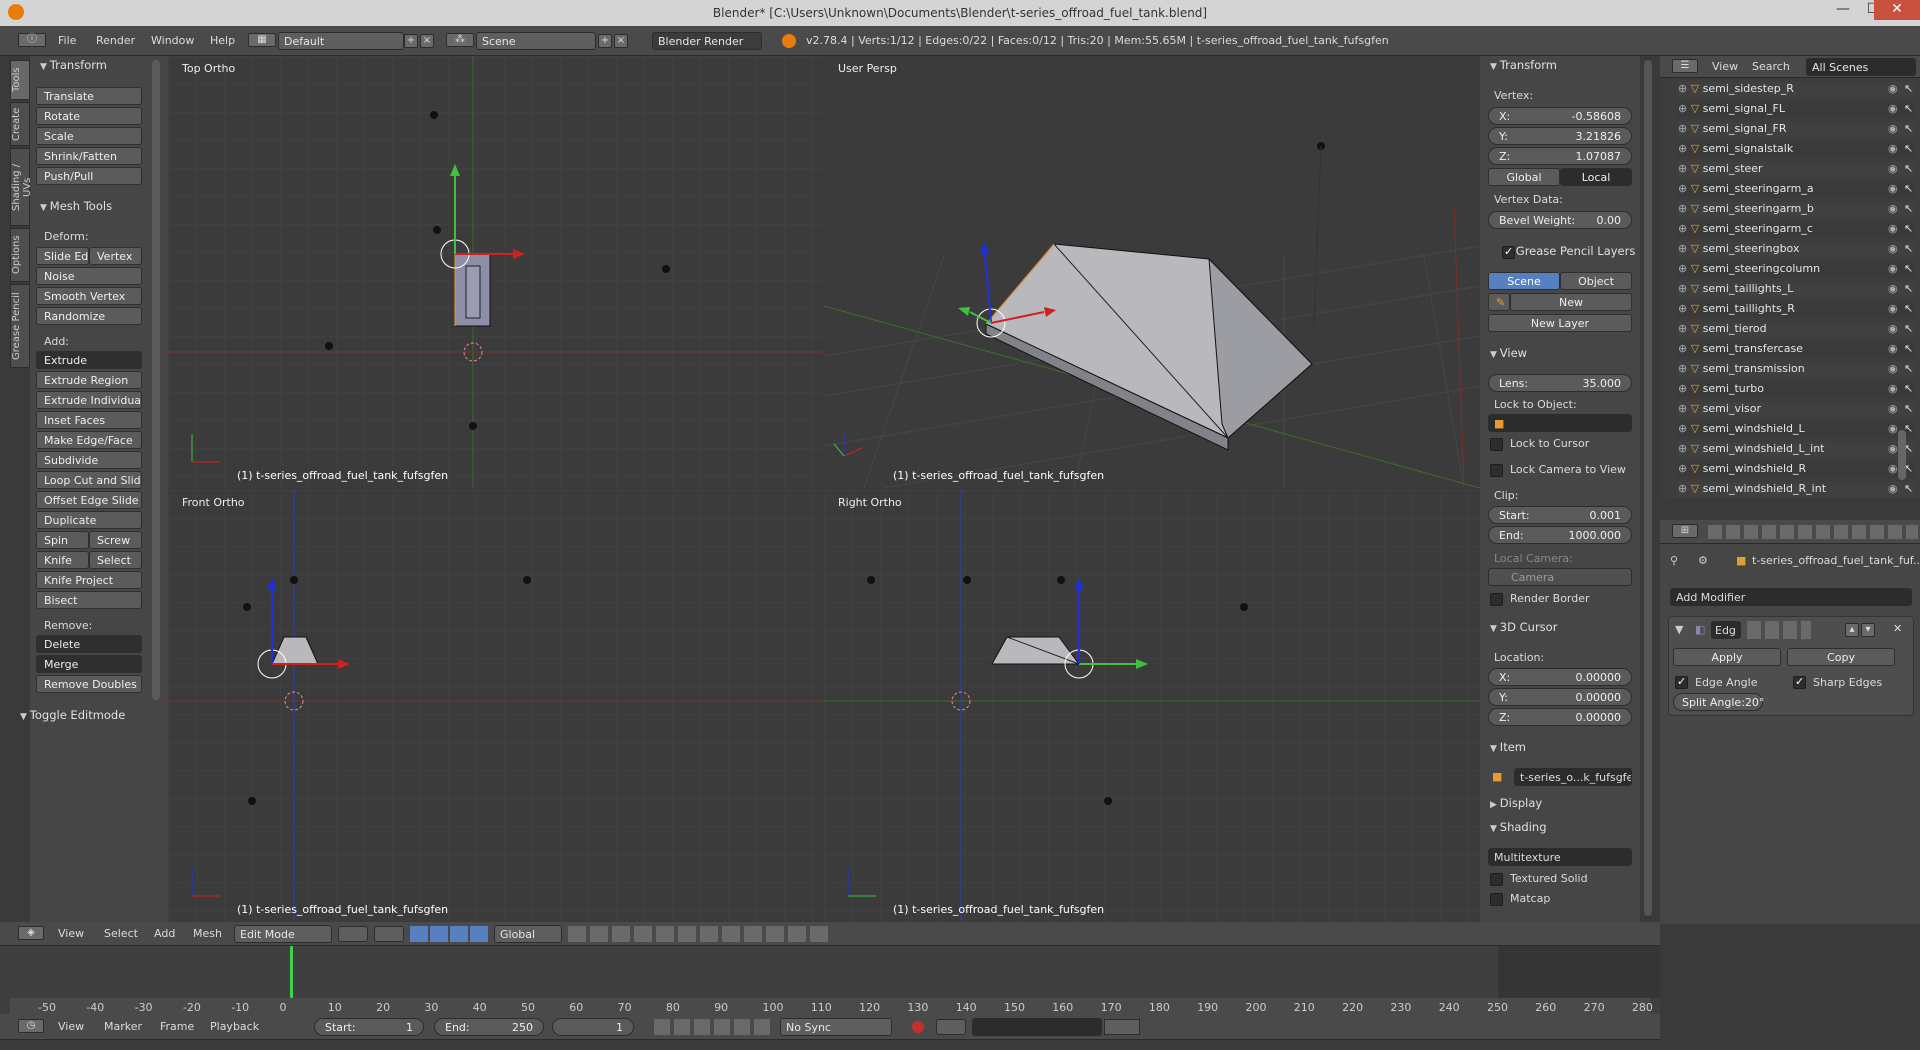  I want to click on make-edge-face-button: Make Edge/Face, so click(89, 440).